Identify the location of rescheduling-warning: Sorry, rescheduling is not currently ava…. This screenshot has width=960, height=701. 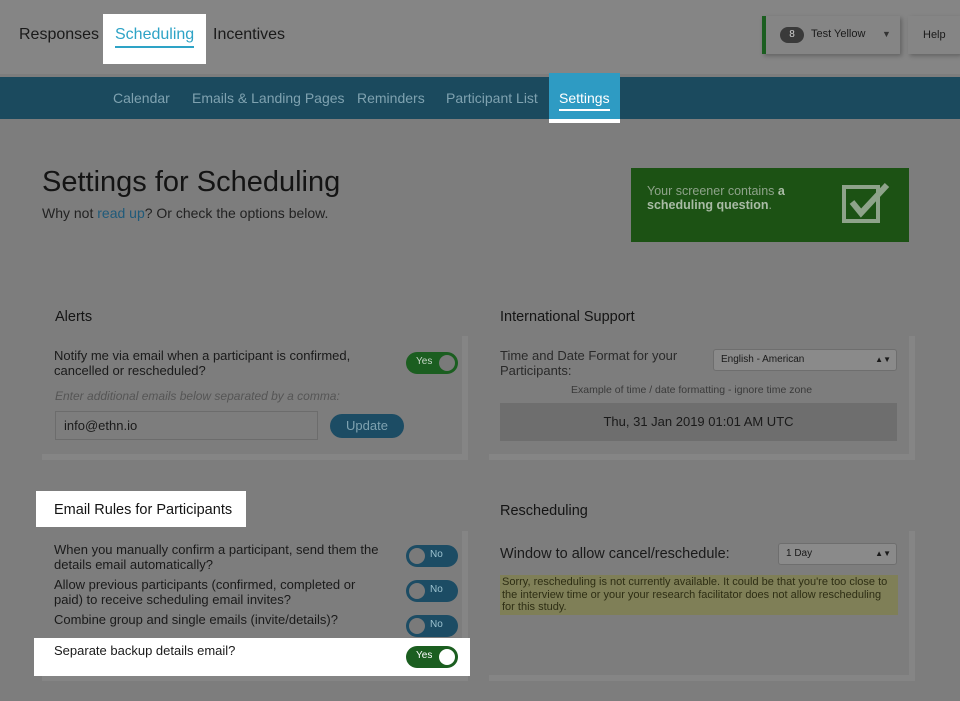
(699, 595).